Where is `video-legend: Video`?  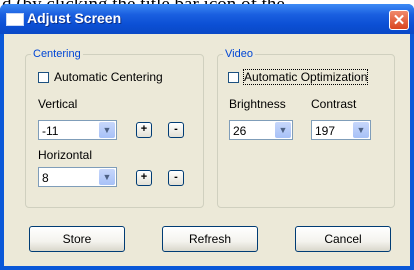 video-legend: Video is located at coordinates (239, 54).